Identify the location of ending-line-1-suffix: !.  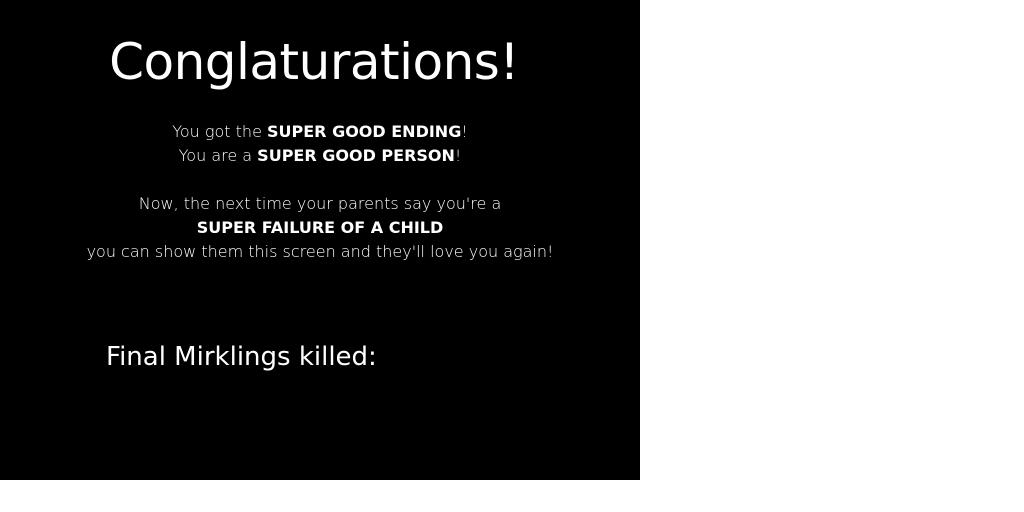
(464, 131).